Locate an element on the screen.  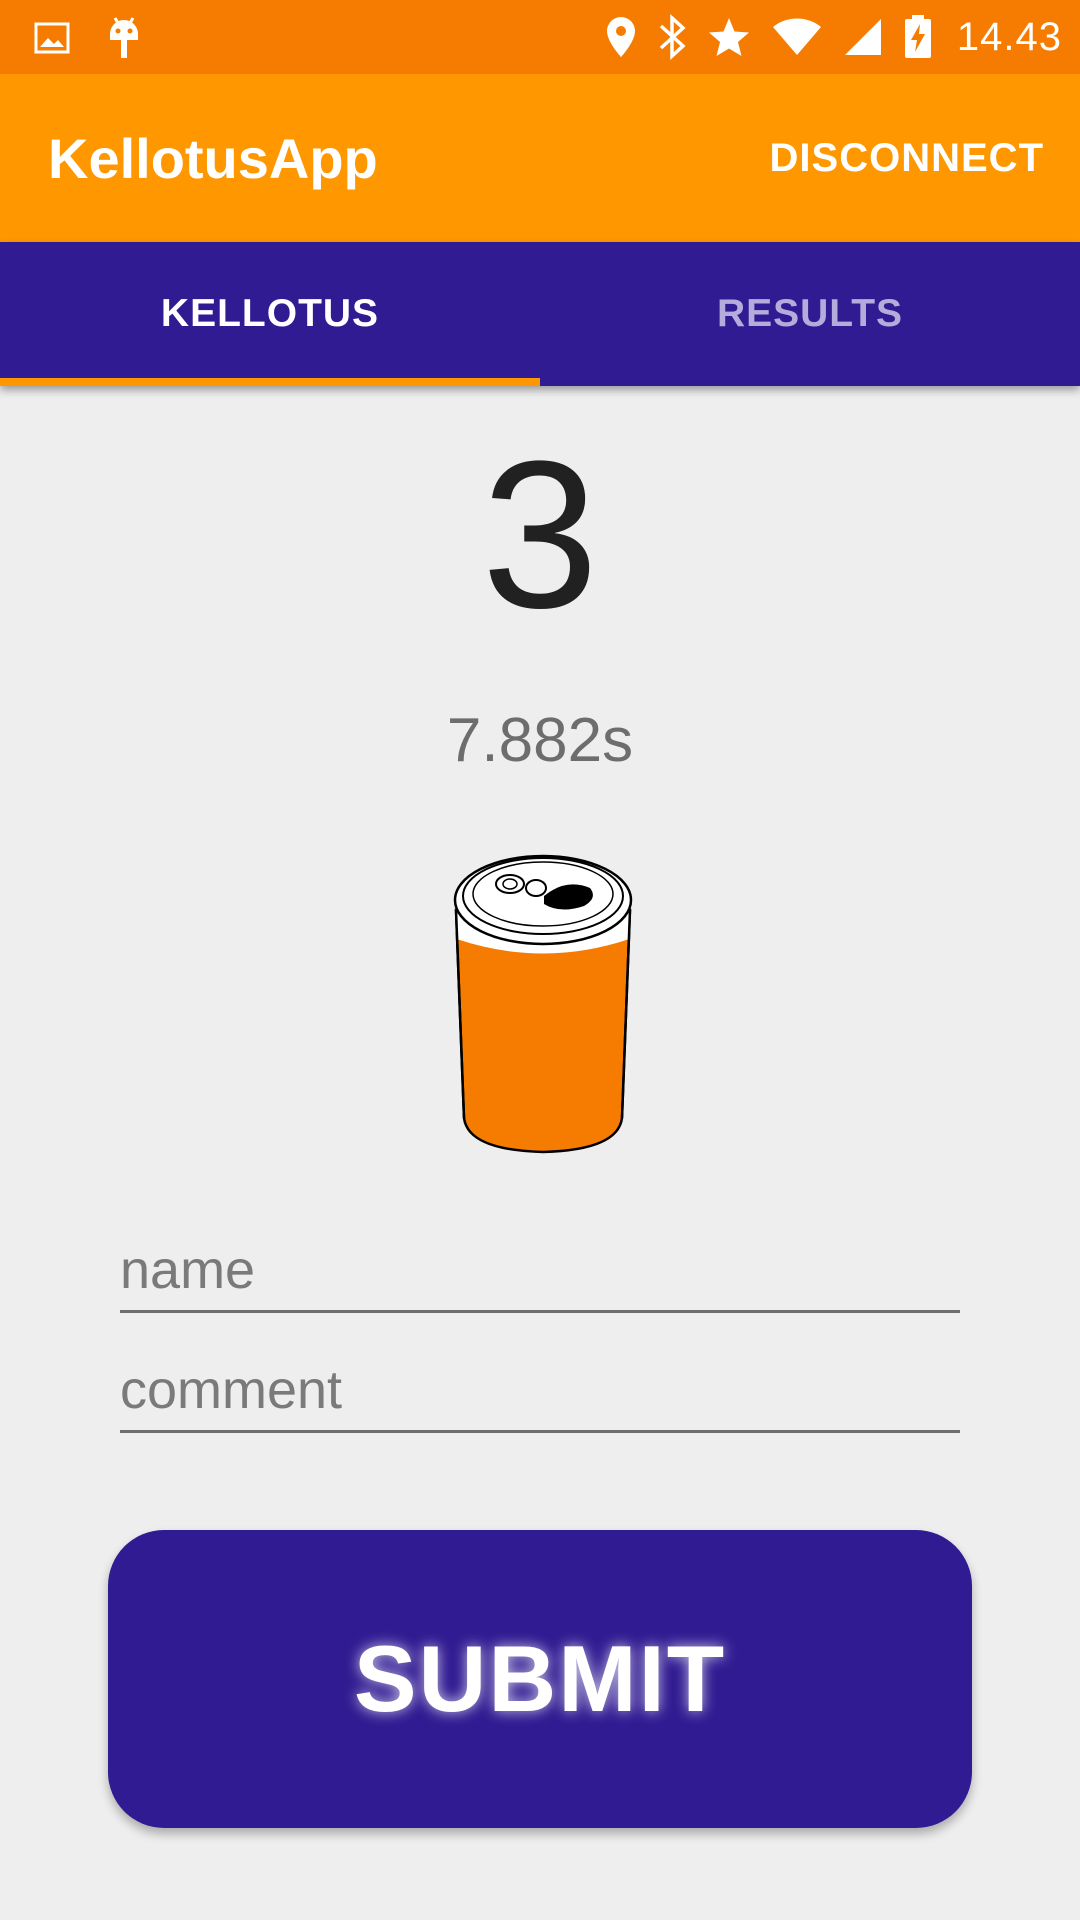
name-input is located at coordinates (540, 1270).